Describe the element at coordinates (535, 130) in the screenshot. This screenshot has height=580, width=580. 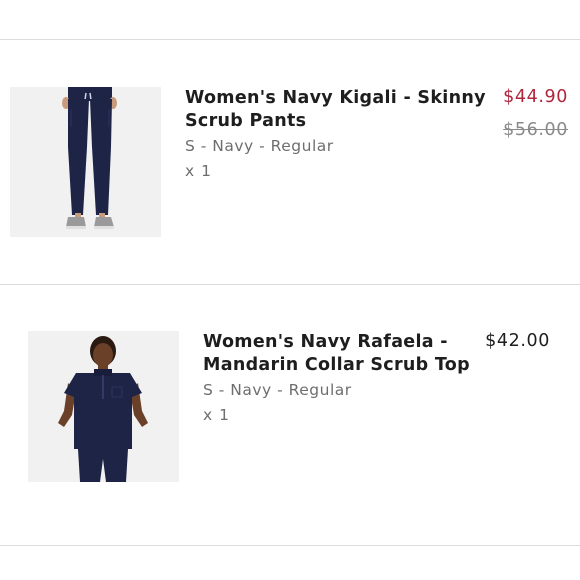
I see `original-price: $56.00` at that location.